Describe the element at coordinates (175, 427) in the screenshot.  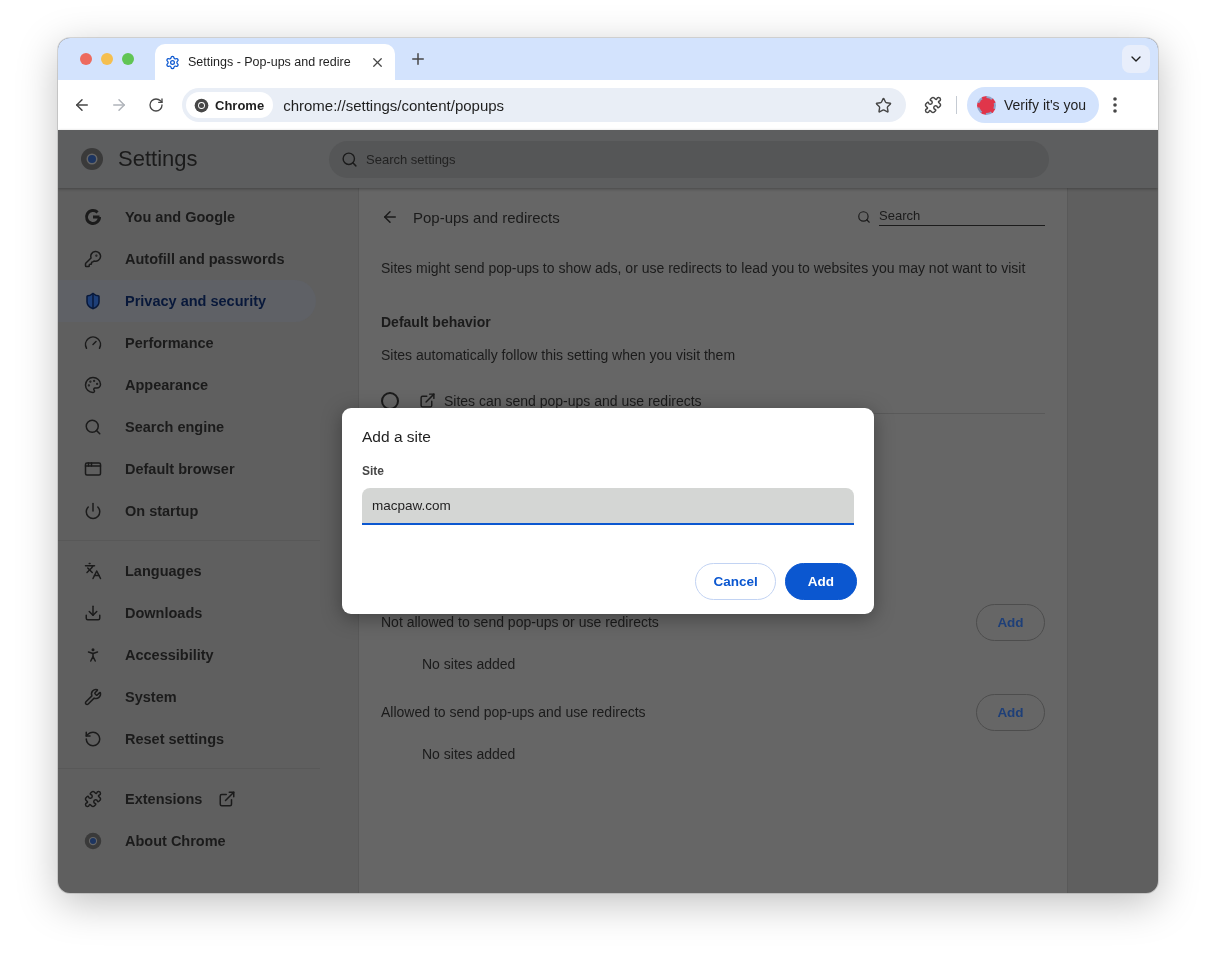
I see `nav-label: Search engine` at that location.